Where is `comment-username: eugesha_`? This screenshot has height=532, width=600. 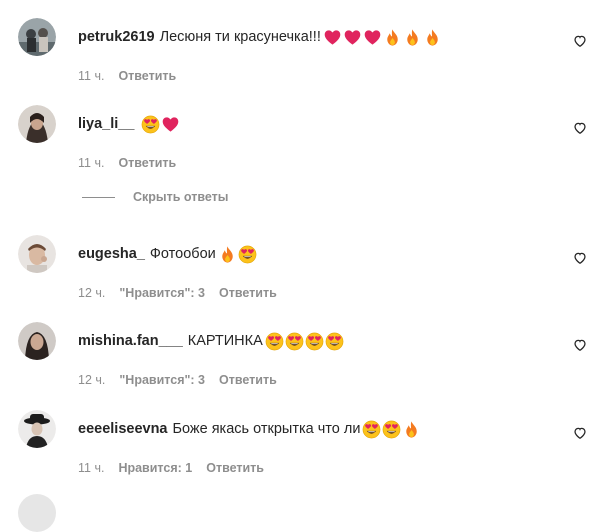
comment-username: eugesha_ is located at coordinates (111, 254).